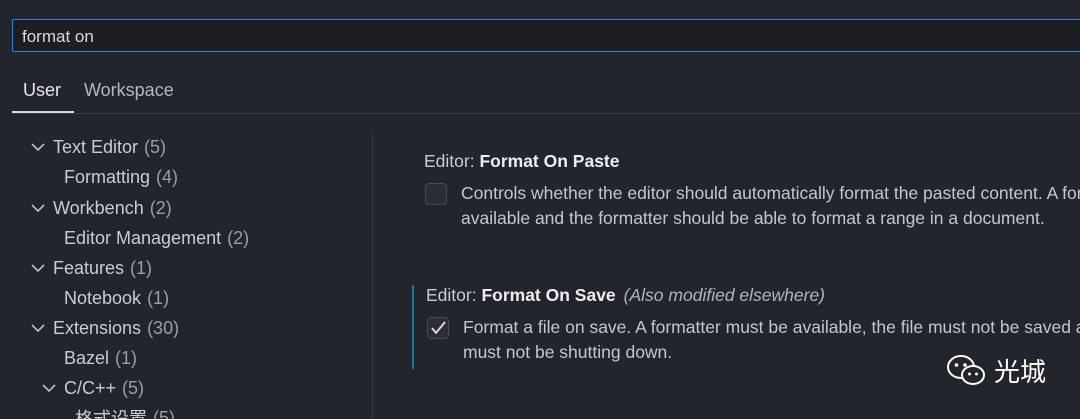  I want to click on toc-item-cpp: C/C++ (5), so click(92, 388).